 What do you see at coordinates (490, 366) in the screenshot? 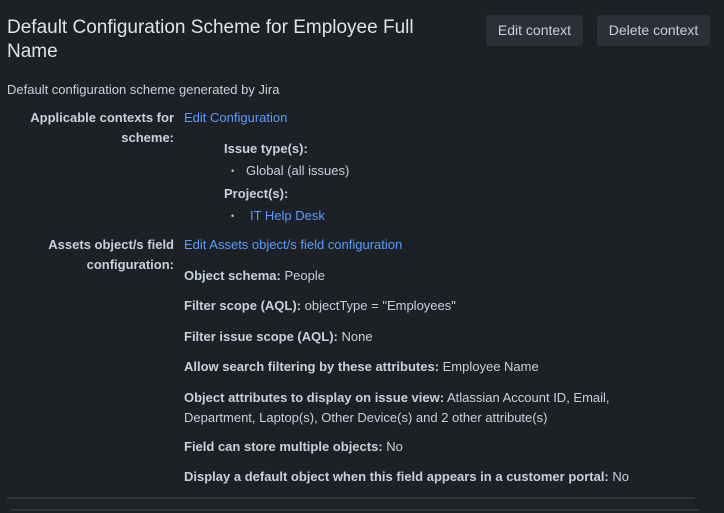
I see `field-value: Employee Name` at bounding box center [490, 366].